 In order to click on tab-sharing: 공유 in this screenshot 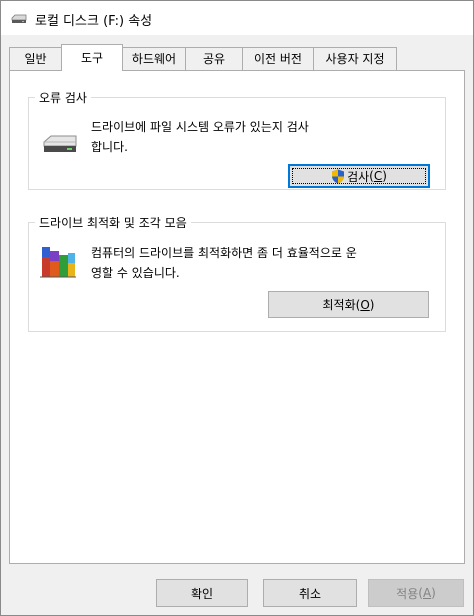, I will do `click(214, 58)`.